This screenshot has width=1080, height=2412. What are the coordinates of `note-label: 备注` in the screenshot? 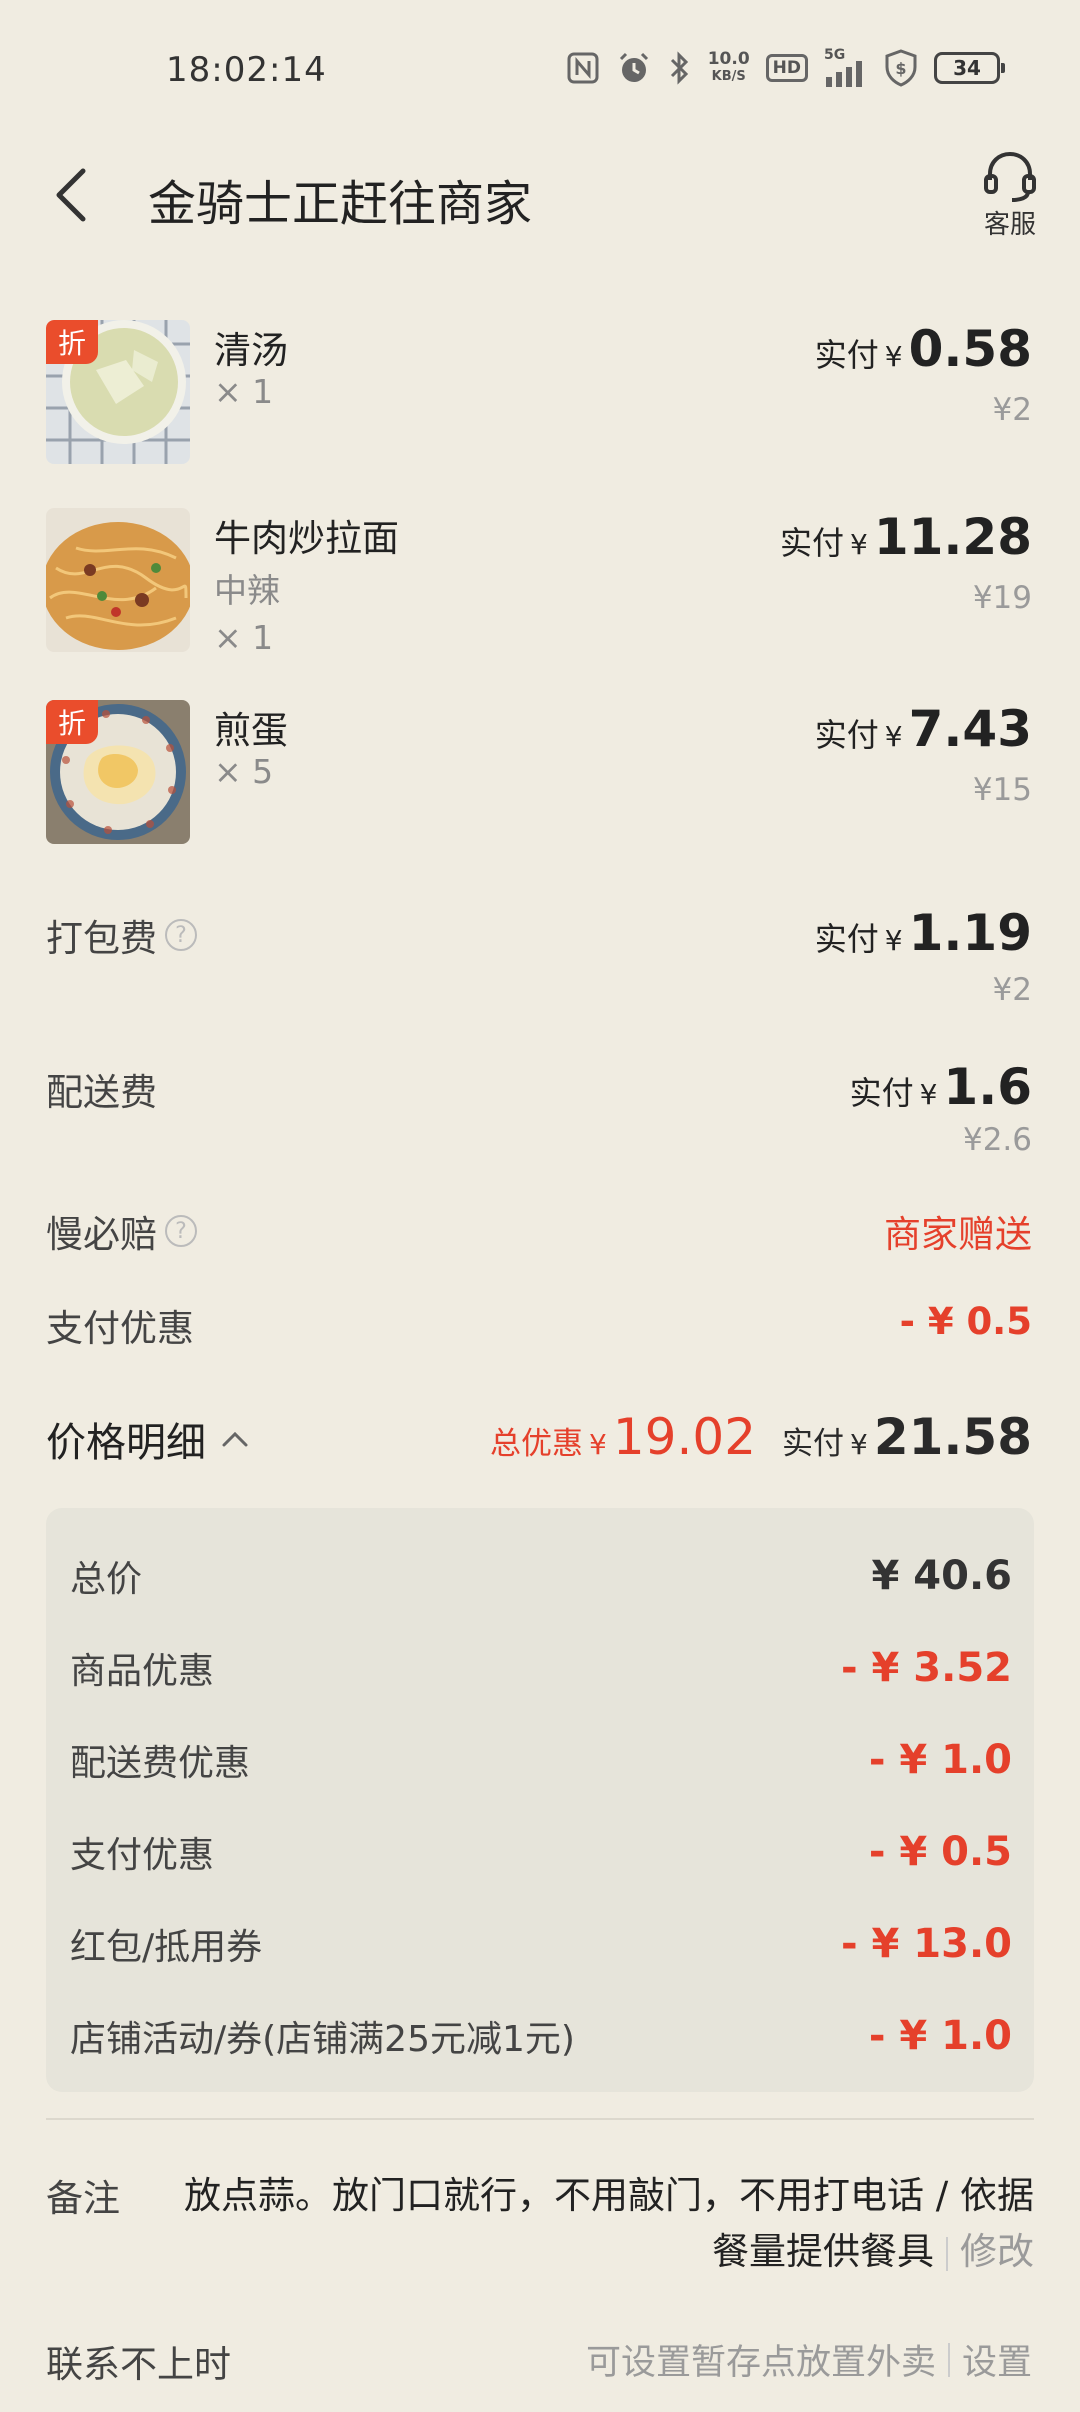 It's located at (83, 2198).